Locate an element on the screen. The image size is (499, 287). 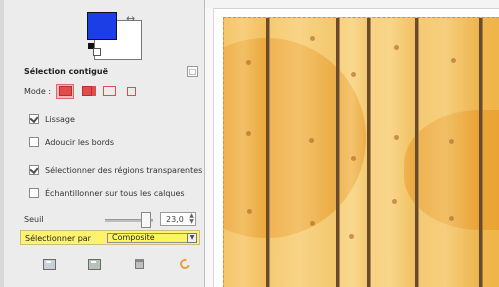
intersect-selection-mode-button is located at coordinates (131, 91).